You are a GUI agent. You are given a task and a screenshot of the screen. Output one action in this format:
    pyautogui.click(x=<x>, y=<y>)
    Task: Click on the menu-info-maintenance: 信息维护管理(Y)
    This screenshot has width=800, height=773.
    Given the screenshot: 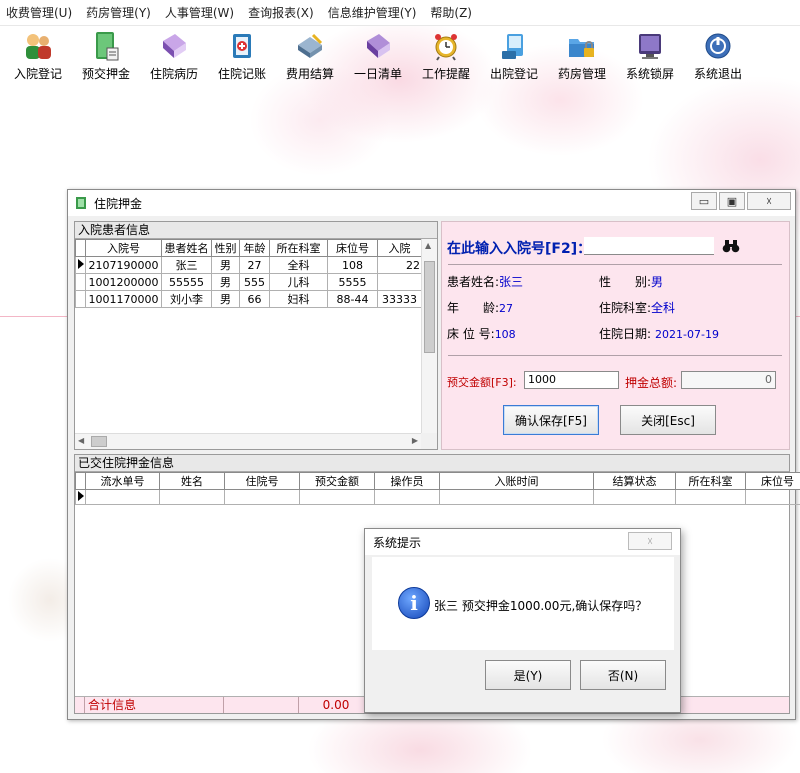 What is the action you would take?
    pyautogui.click(x=372, y=12)
    